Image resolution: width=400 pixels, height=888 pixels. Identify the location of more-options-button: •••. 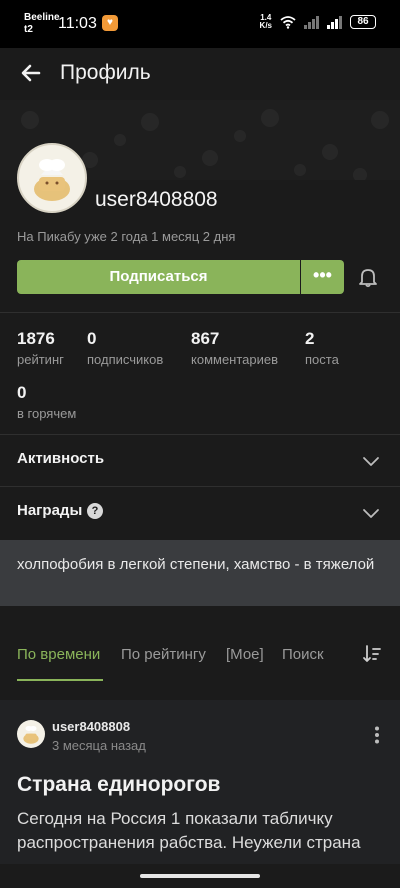
(322, 277).